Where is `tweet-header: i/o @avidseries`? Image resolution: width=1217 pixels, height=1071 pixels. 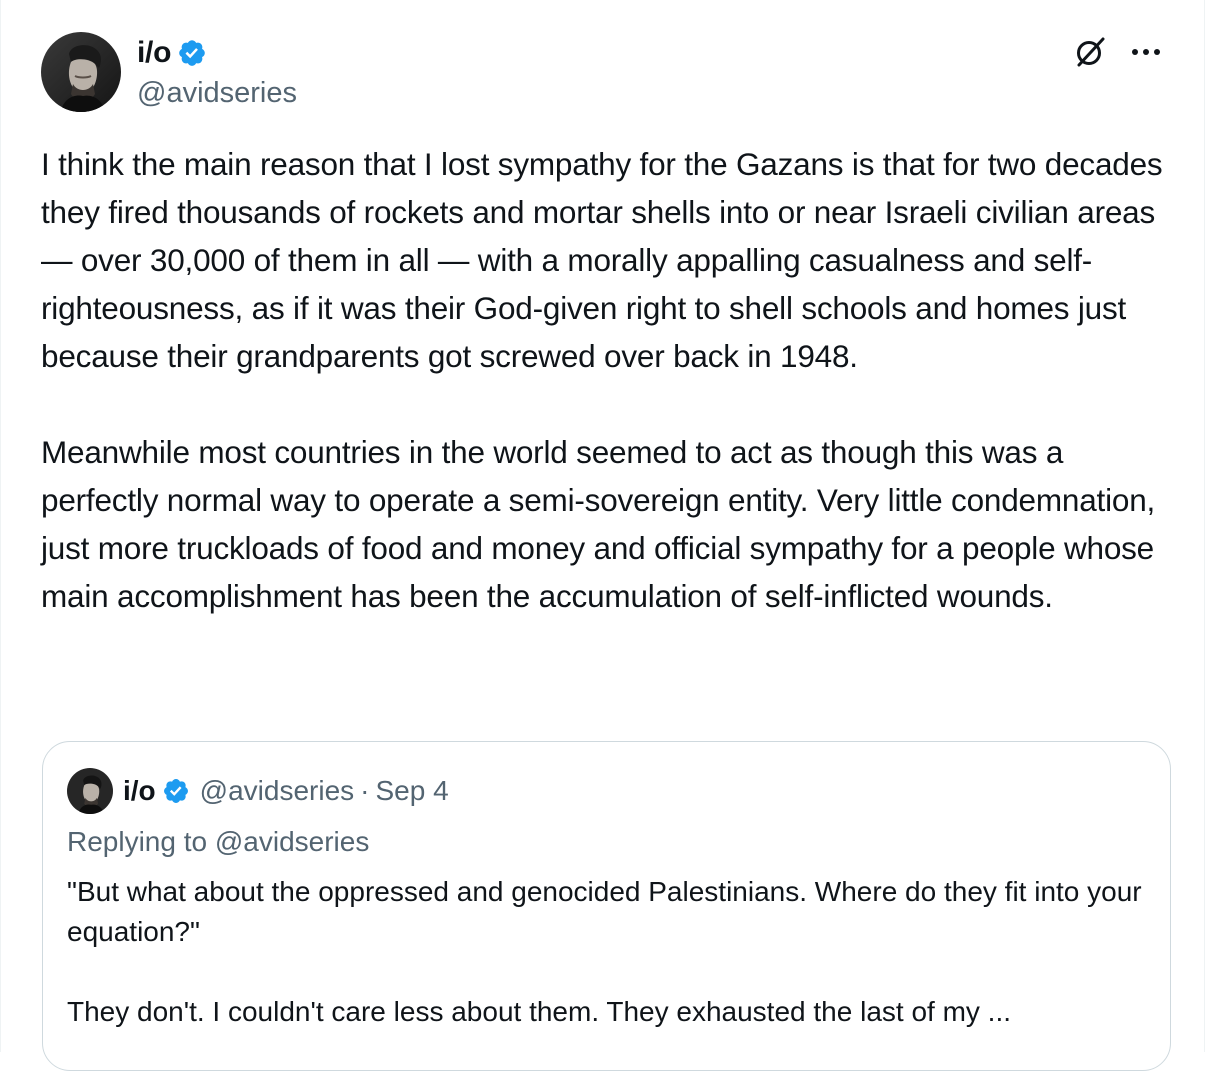 tweet-header: i/o @avidseries is located at coordinates (169, 72).